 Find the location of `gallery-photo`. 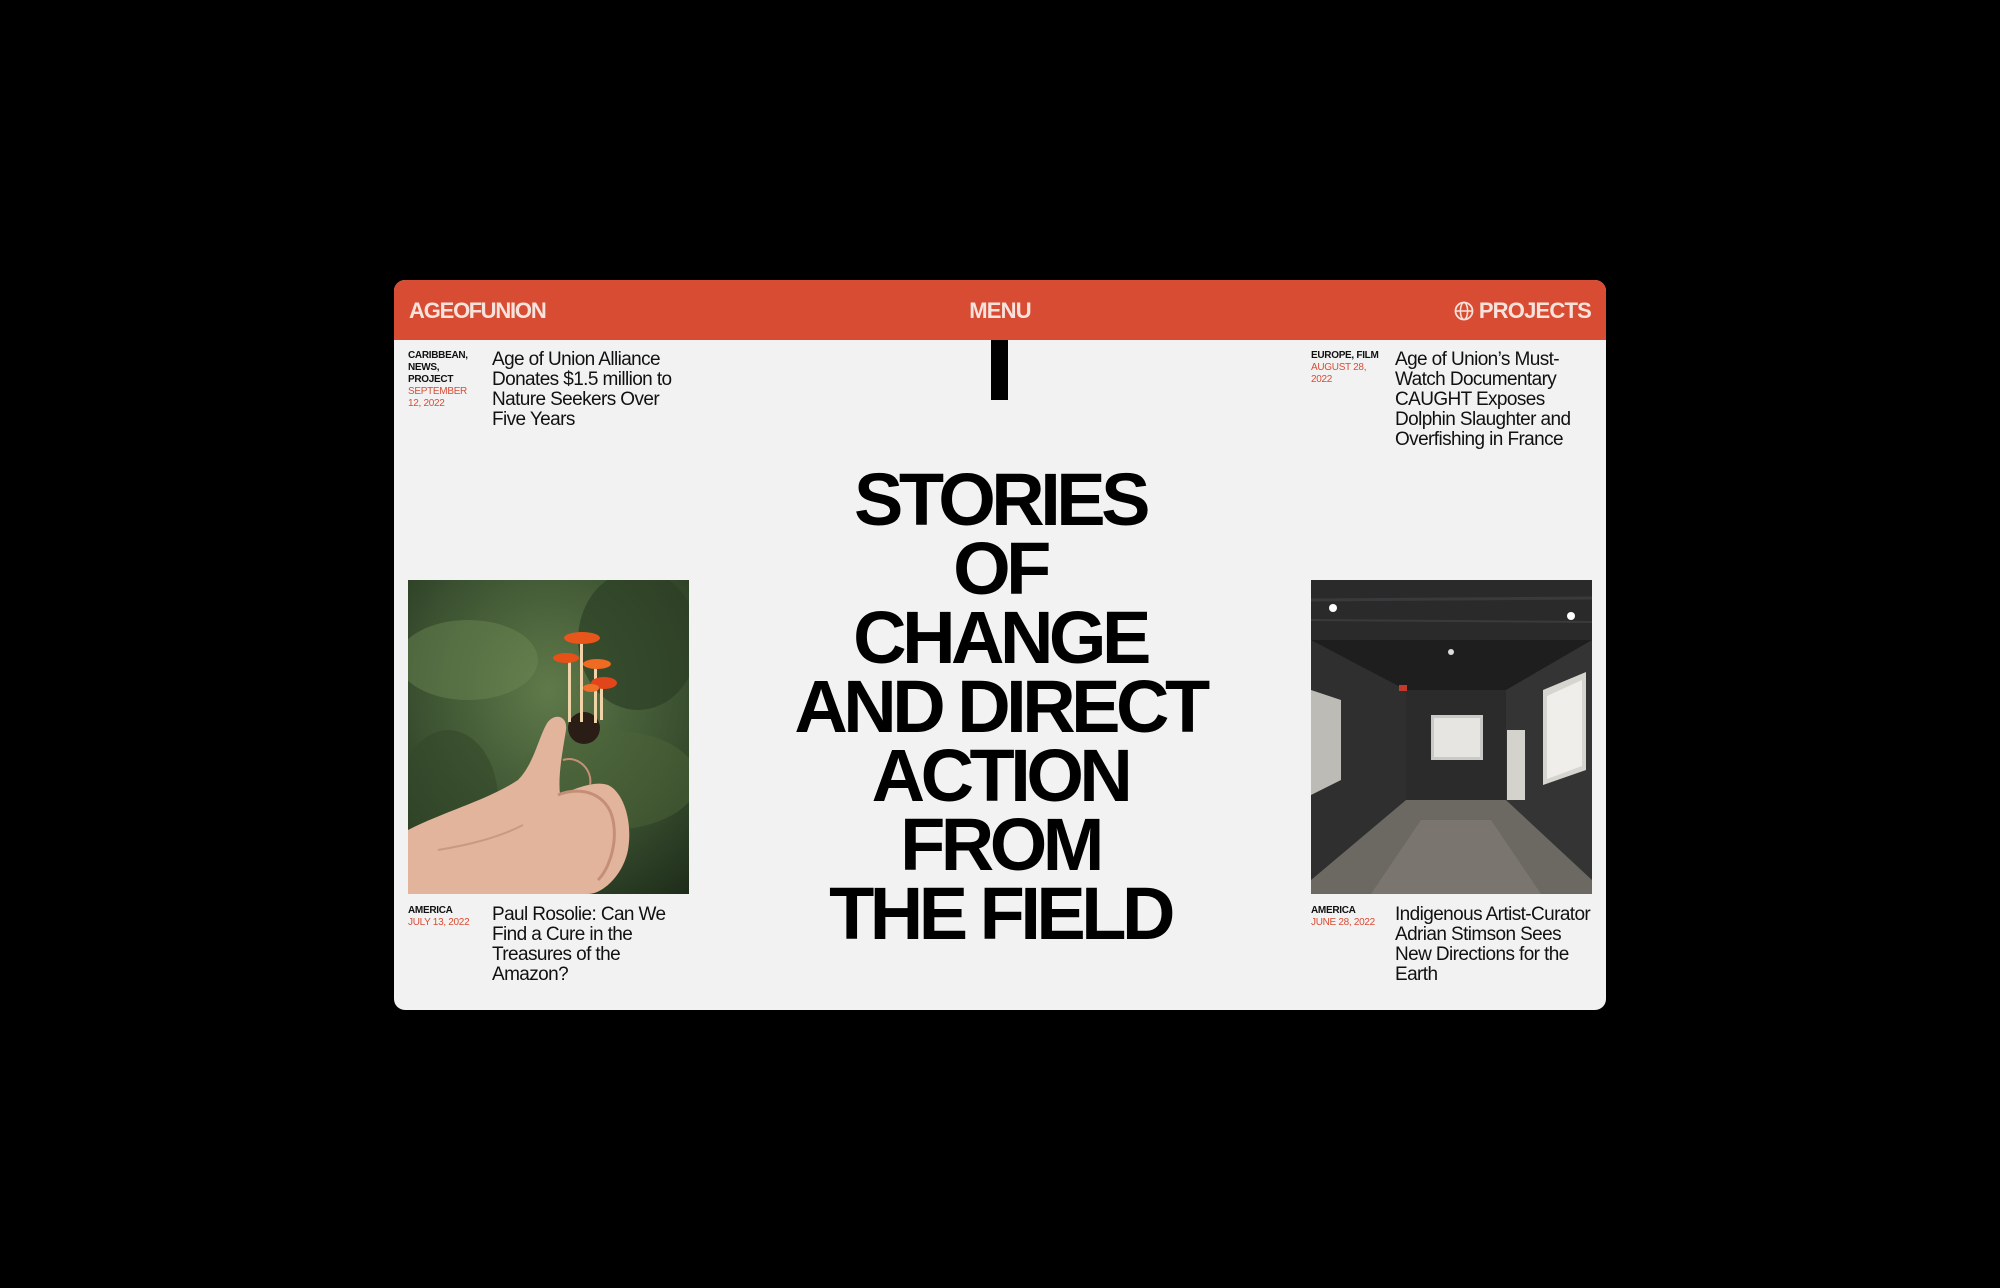

gallery-photo is located at coordinates (1451, 737).